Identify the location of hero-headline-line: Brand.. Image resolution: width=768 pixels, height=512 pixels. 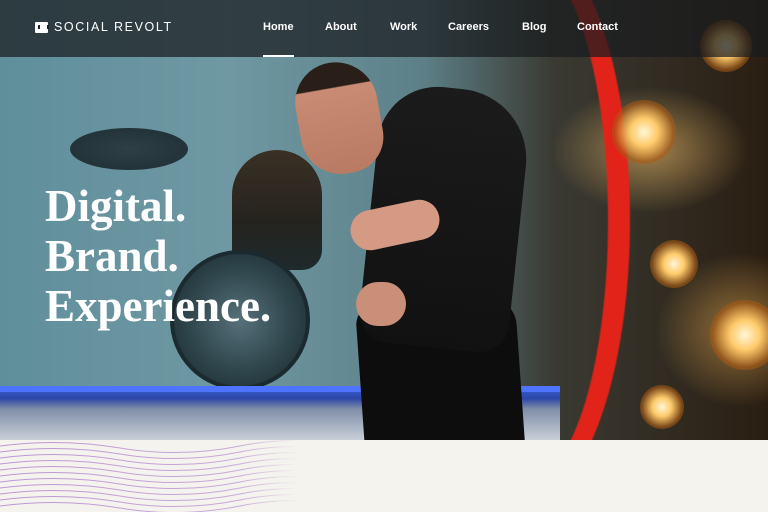
(112, 256).